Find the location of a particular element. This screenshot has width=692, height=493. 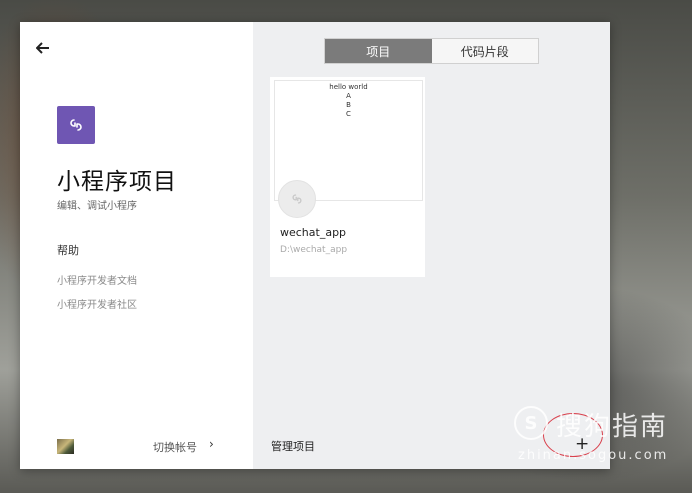

watermark-text: 搜狗指南 is located at coordinates (612, 427).